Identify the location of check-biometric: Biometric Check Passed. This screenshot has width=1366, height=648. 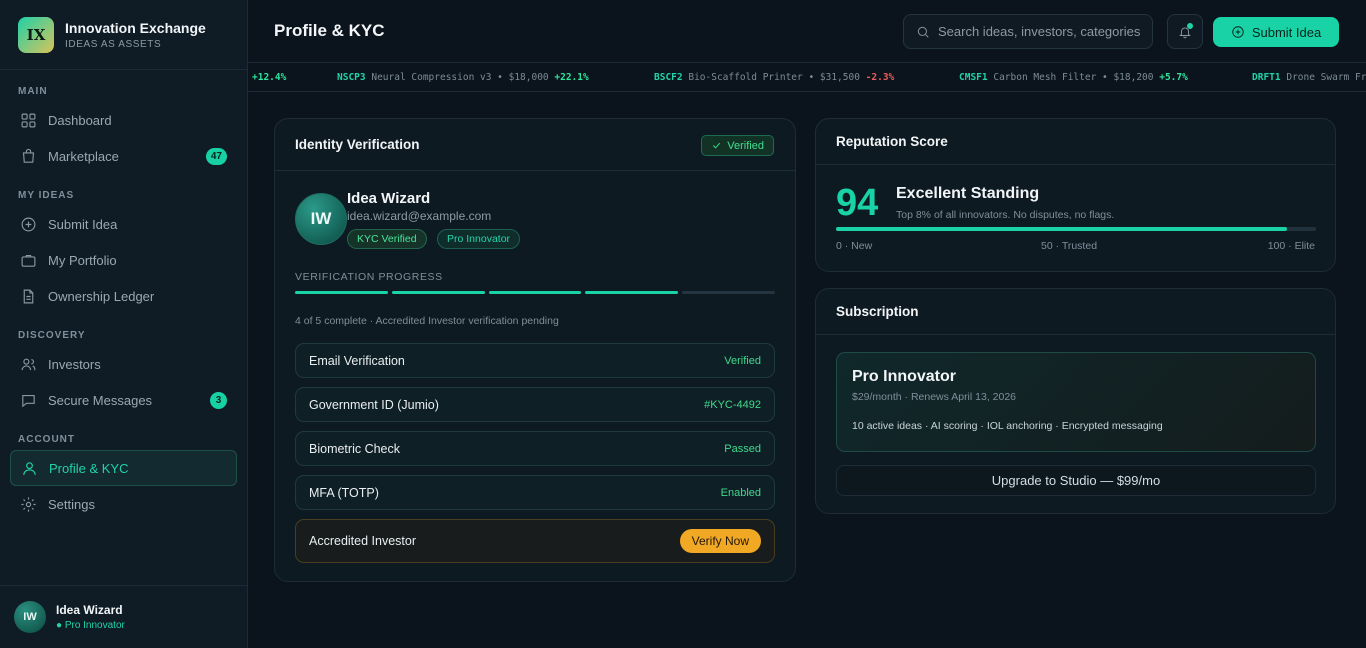
(535, 448).